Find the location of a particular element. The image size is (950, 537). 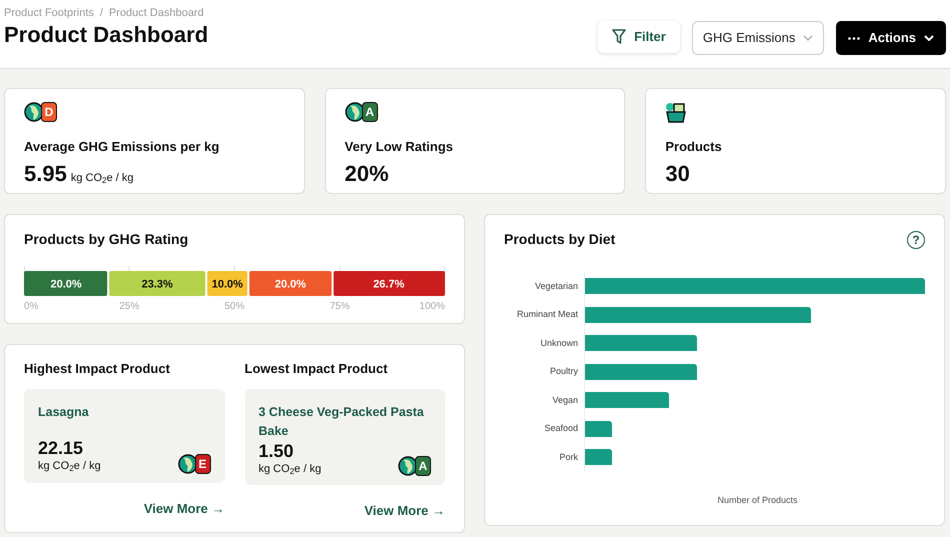

bar-value-label: 10.0% is located at coordinates (227, 284).